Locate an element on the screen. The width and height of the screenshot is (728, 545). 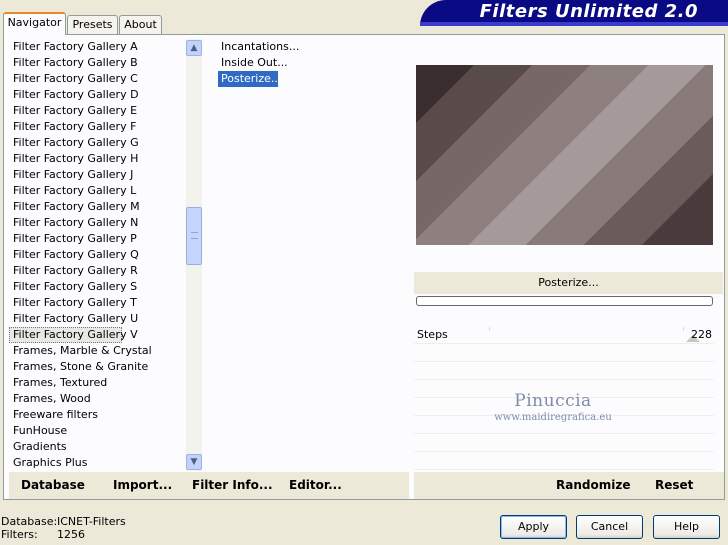
database-value: ICNET-Filters is located at coordinates (91, 521).